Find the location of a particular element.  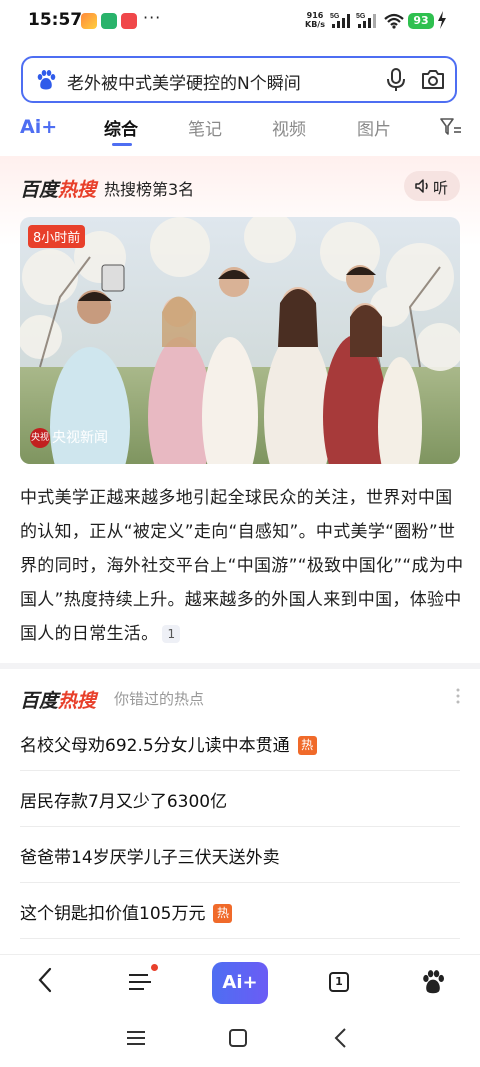

search-input: 老外被中式美学硬控的N个瞬间 is located at coordinates (184, 81).